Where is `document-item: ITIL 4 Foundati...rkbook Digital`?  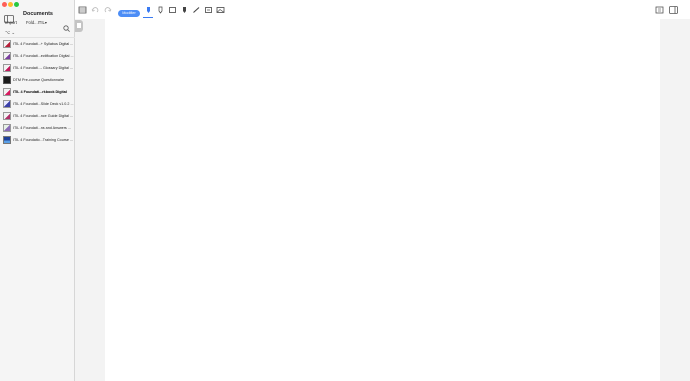 document-item: ITIL 4 Foundati...rkbook Digital is located at coordinates (37, 92).